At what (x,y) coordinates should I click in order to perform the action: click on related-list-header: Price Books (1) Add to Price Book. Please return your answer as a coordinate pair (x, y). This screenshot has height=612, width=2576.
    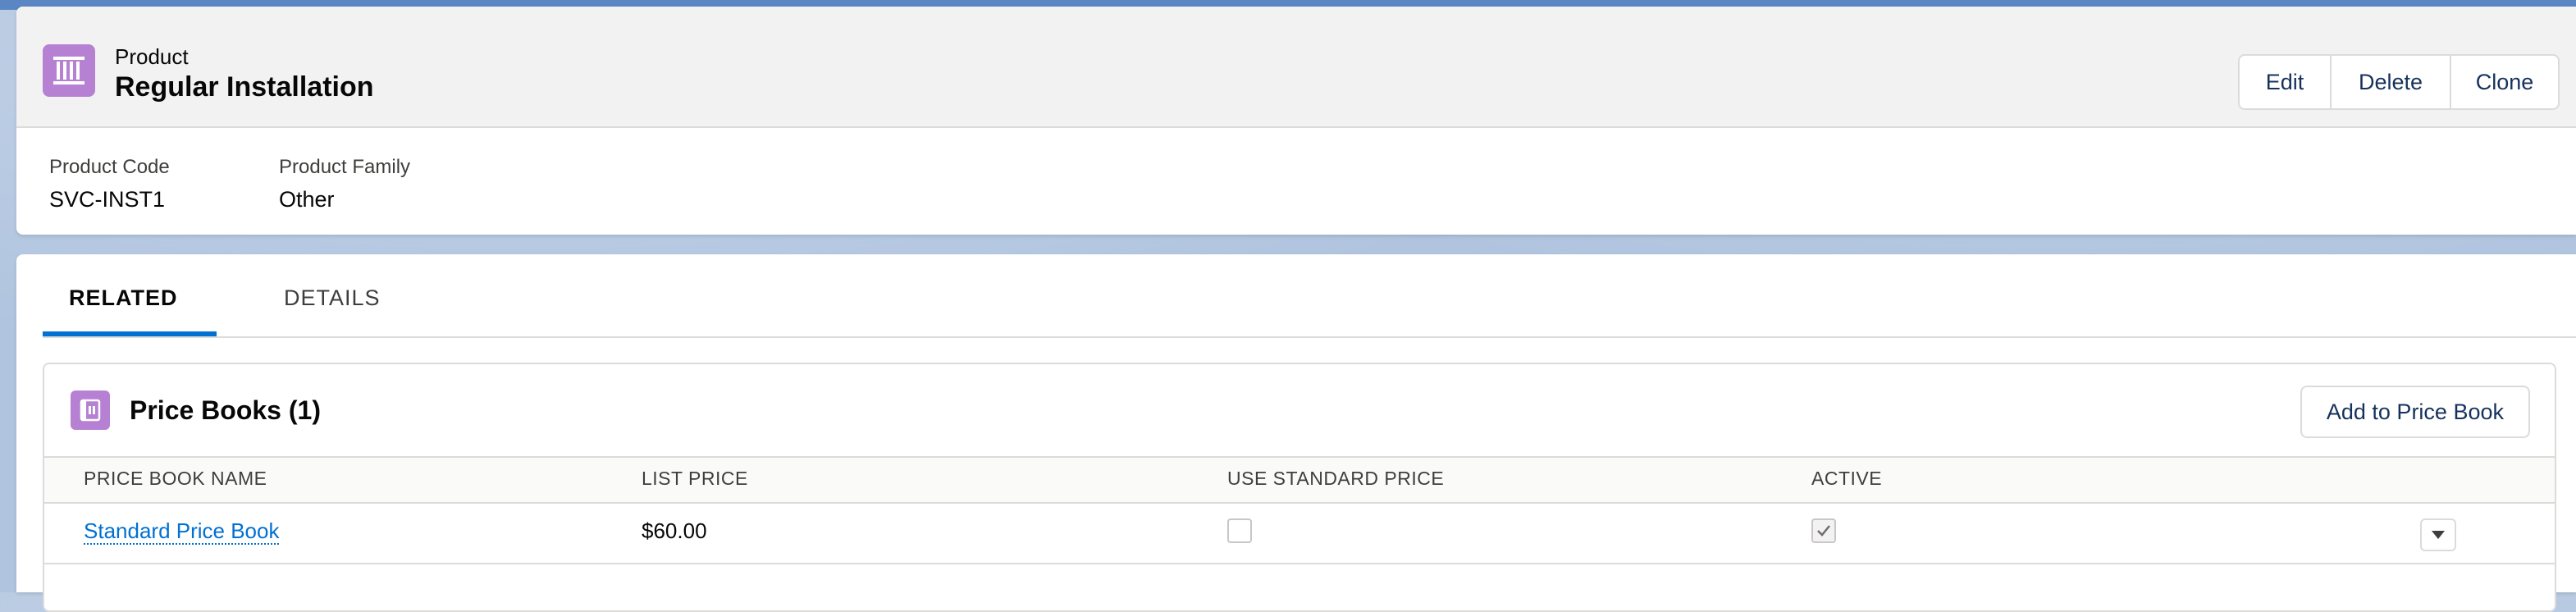
    Looking at the image, I should click on (1299, 410).